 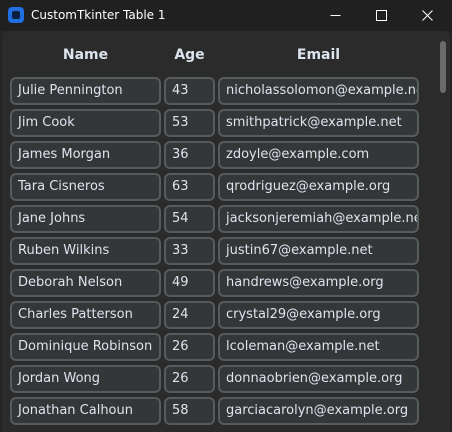 I want to click on app-icon, so click(x=16, y=15).